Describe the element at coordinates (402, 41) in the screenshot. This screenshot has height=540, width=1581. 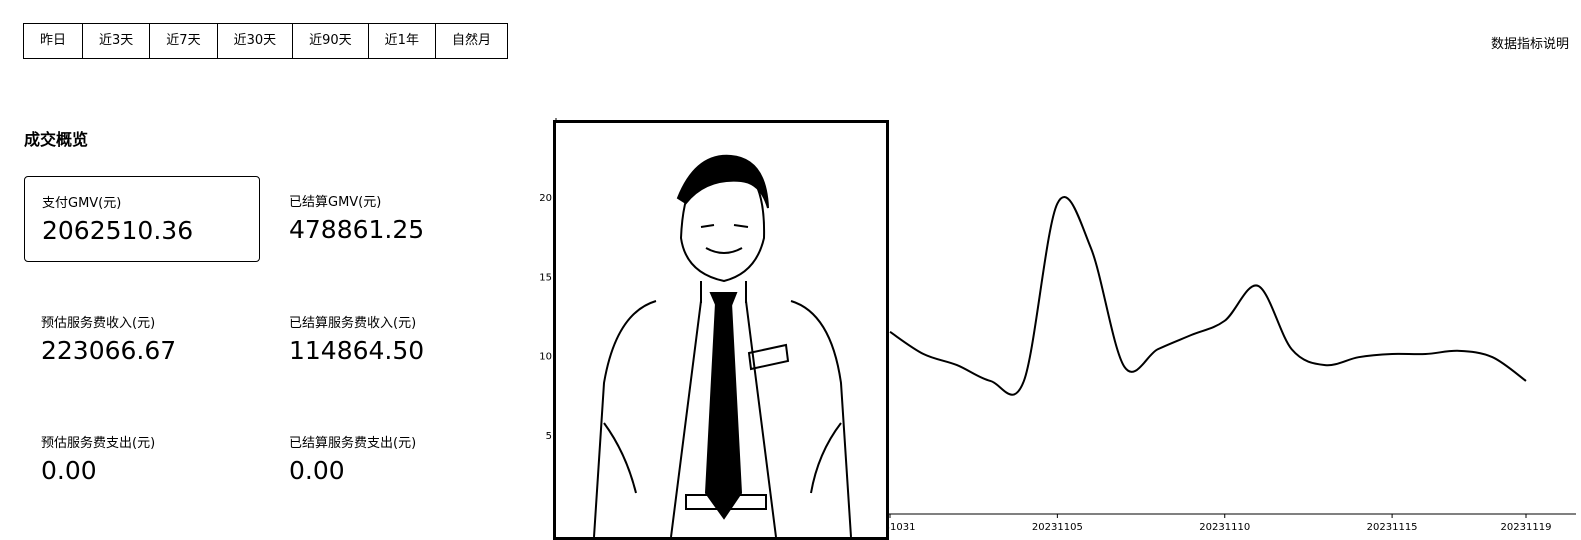
I see `date-range-button: 近1年` at that location.